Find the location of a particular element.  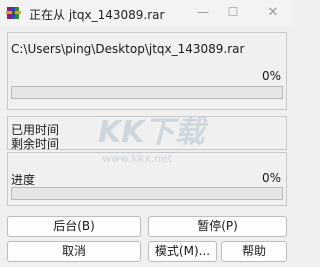

file-path: C:\Users\ping\Desktop\jtqx_143089.rar is located at coordinates (128, 49).